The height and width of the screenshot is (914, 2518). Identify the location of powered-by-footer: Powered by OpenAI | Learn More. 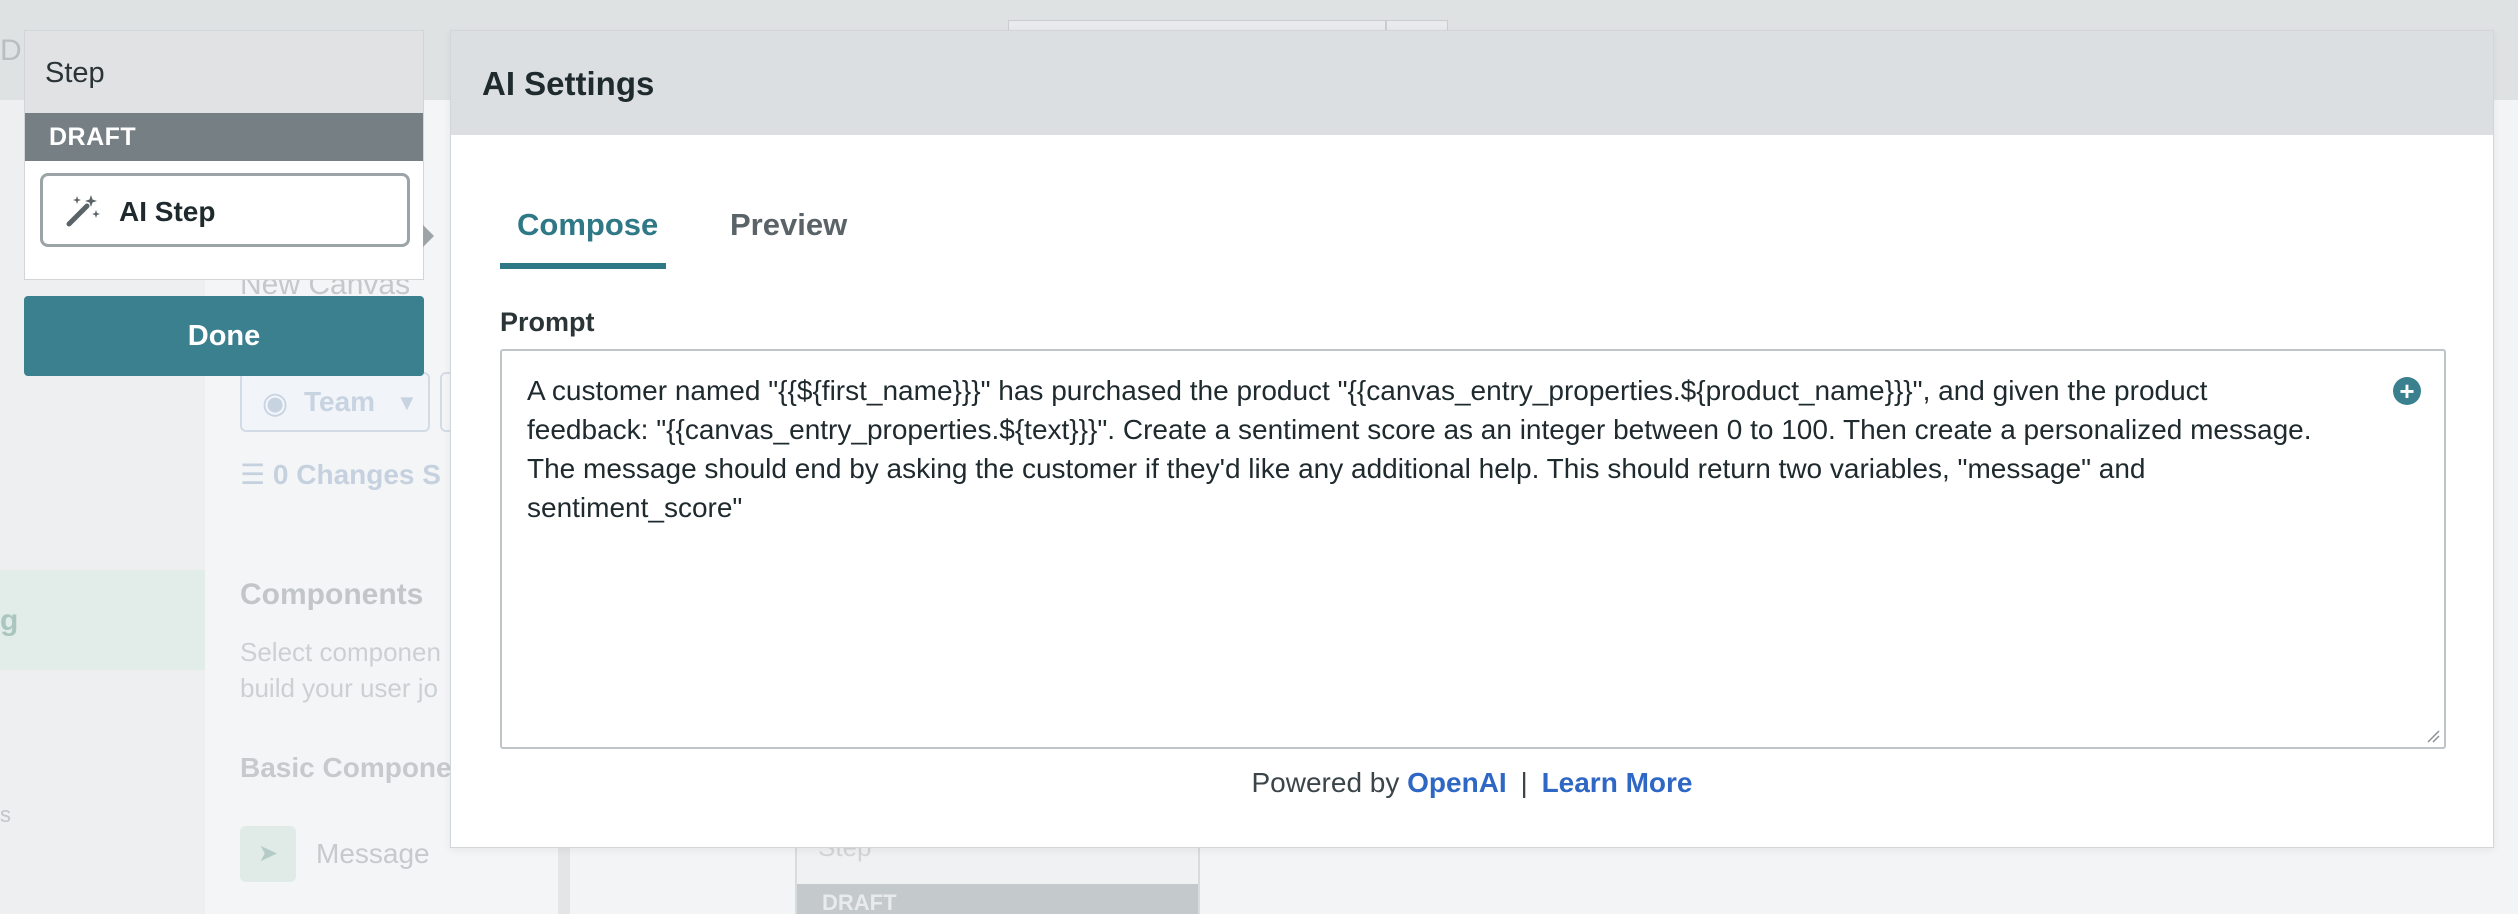
(1472, 783).